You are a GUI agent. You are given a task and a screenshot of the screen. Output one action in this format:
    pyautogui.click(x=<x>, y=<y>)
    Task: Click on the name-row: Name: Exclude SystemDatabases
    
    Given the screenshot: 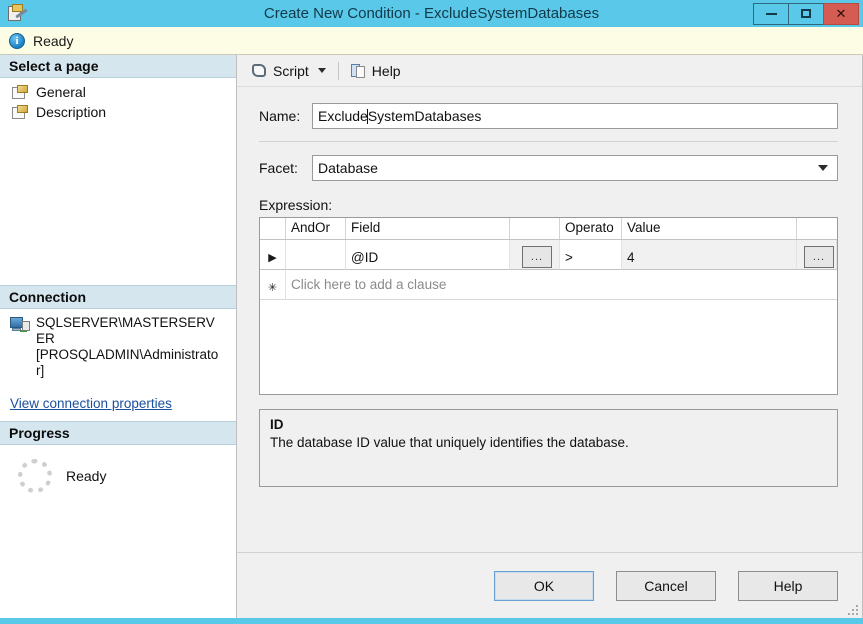 What is the action you would take?
    pyautogui.click(x=548, y=116)
    